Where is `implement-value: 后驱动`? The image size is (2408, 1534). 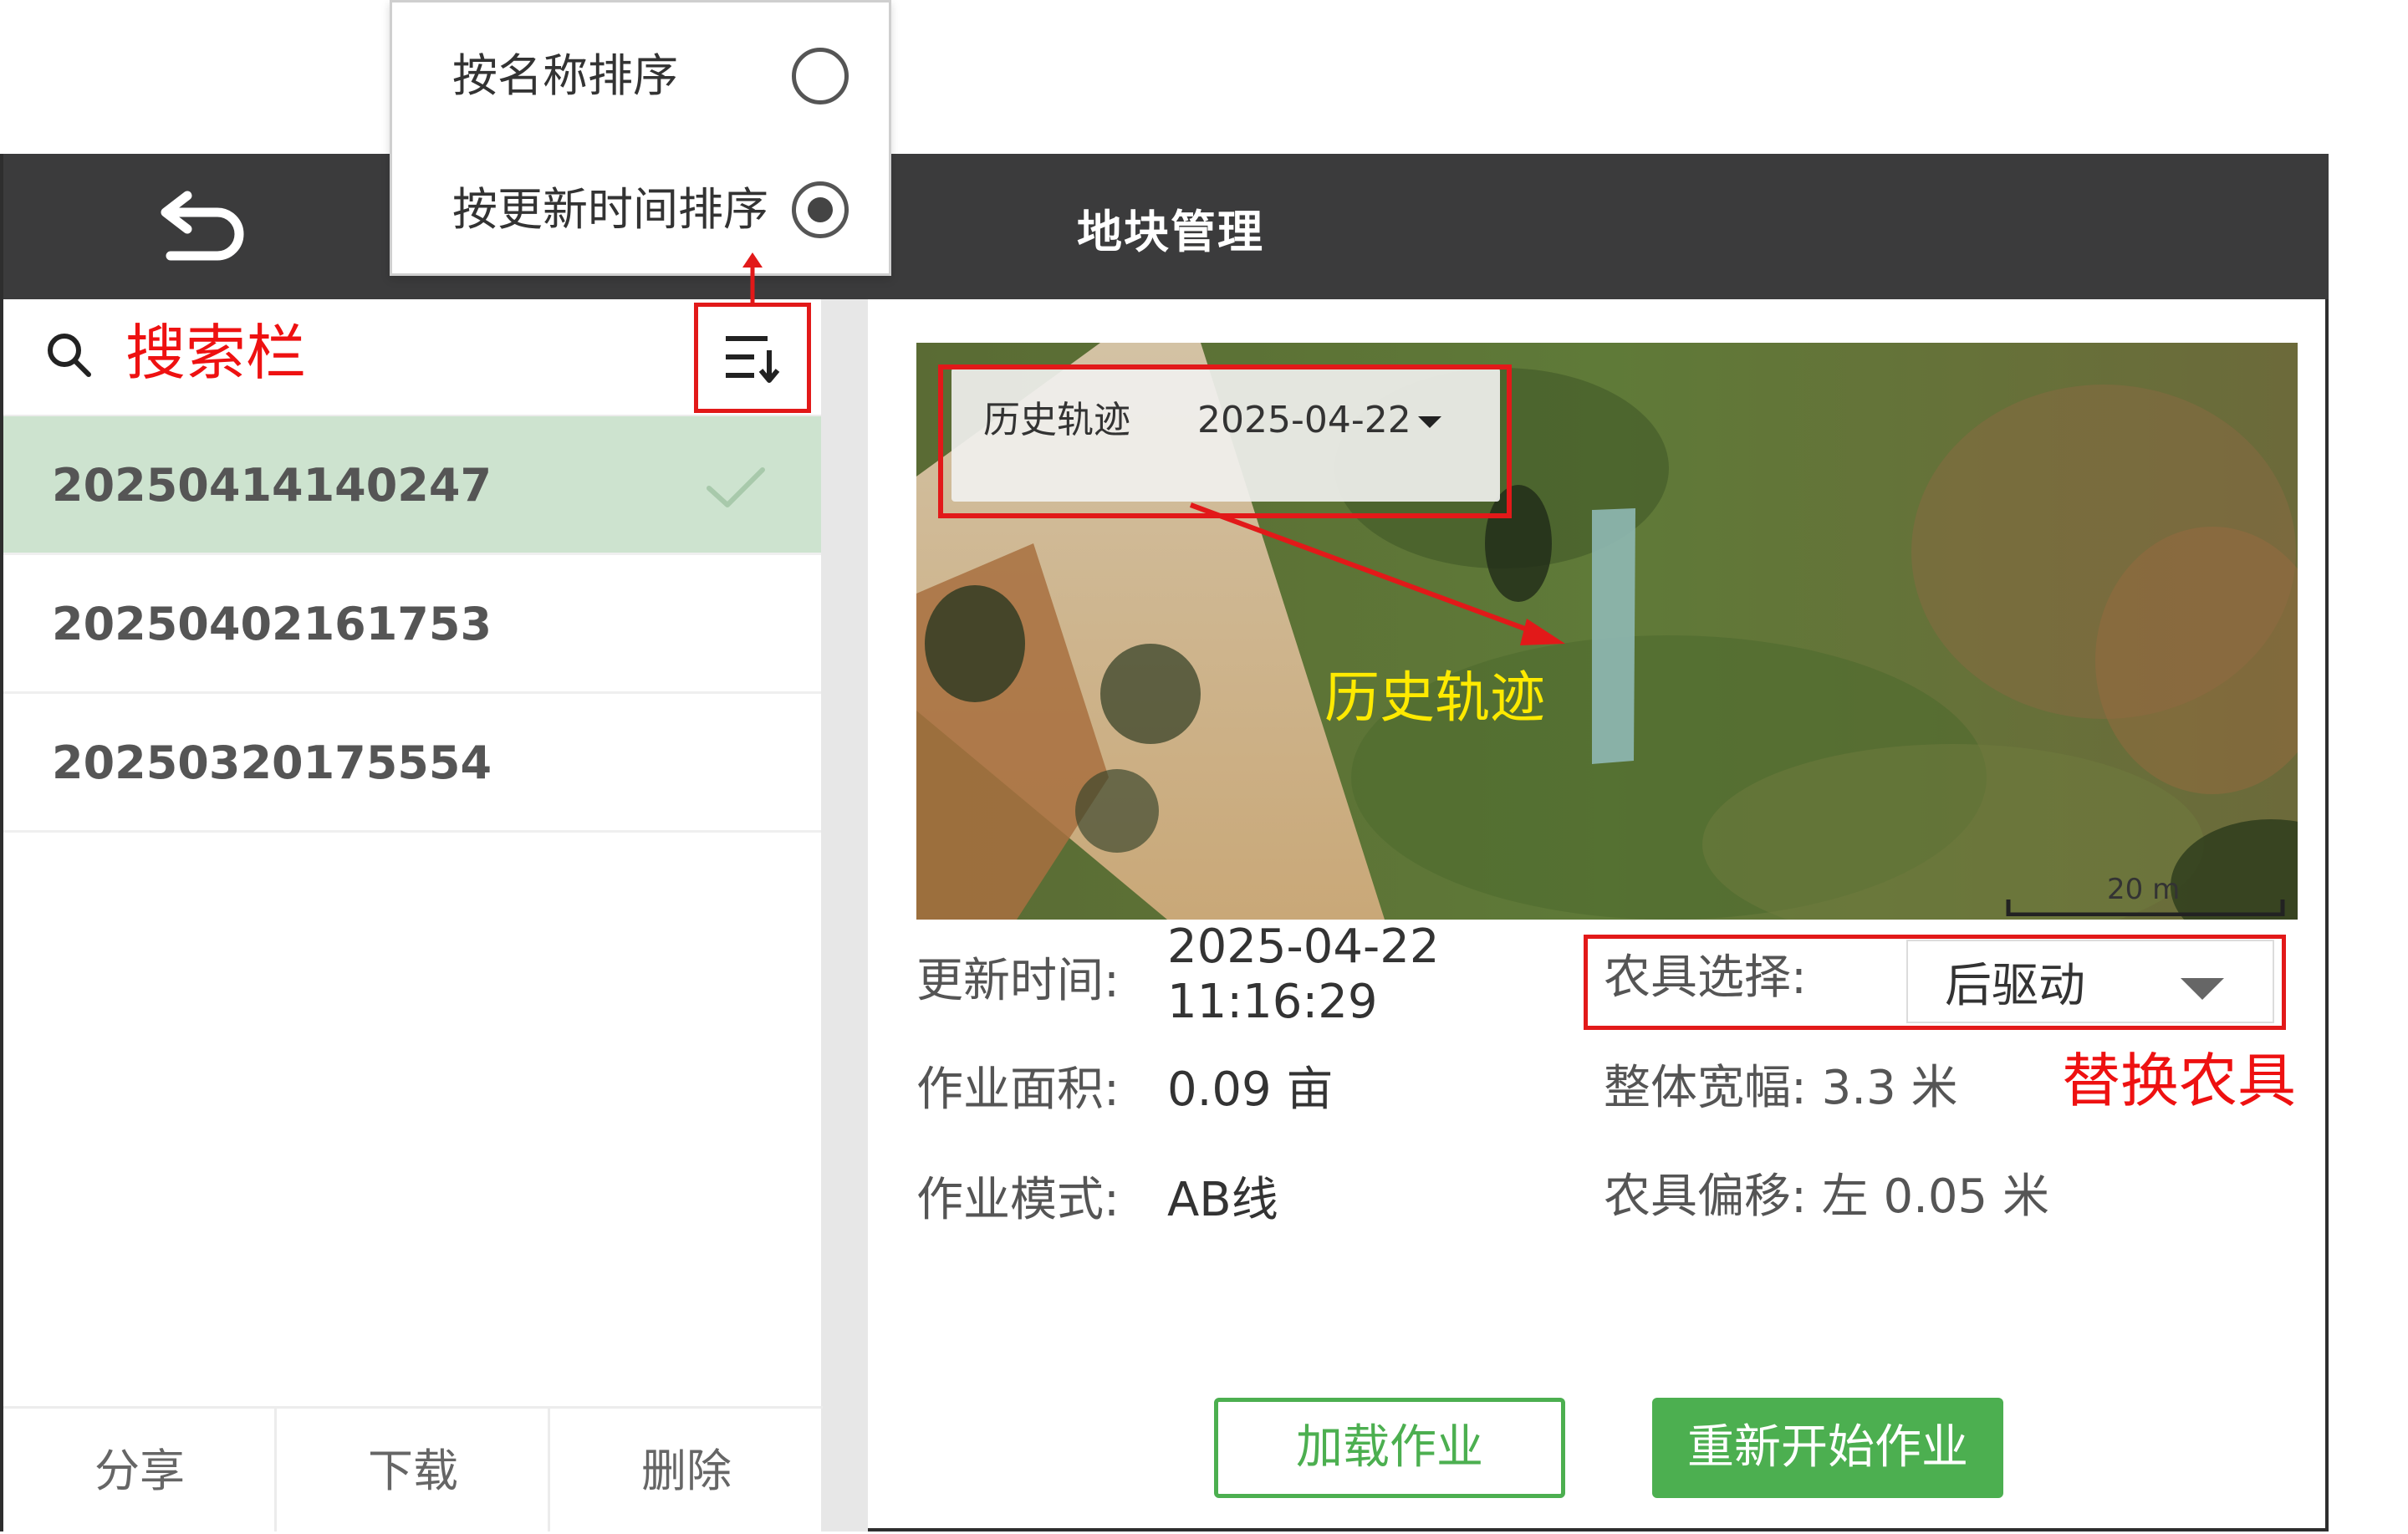
implement-value: 后驱动 is located at coordinates (2015, 987).